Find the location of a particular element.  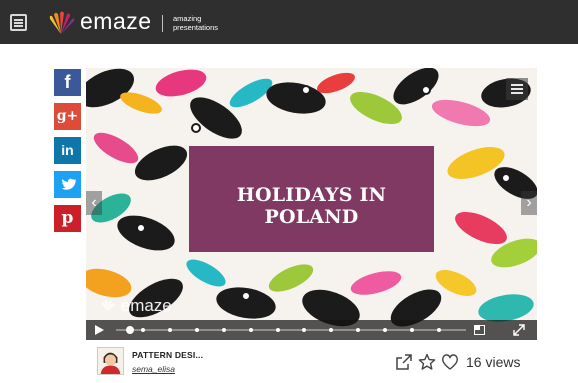

fullscreen-icon is located at coordinates (519, 330).